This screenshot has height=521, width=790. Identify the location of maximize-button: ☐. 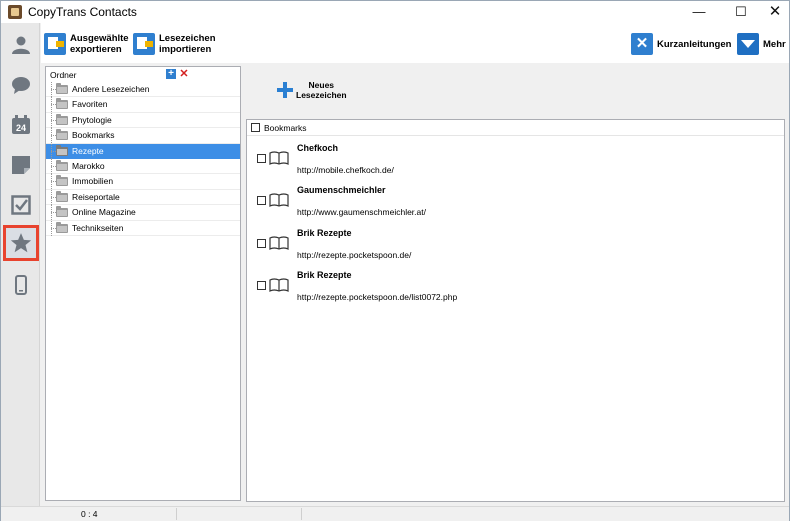
(741, 12).